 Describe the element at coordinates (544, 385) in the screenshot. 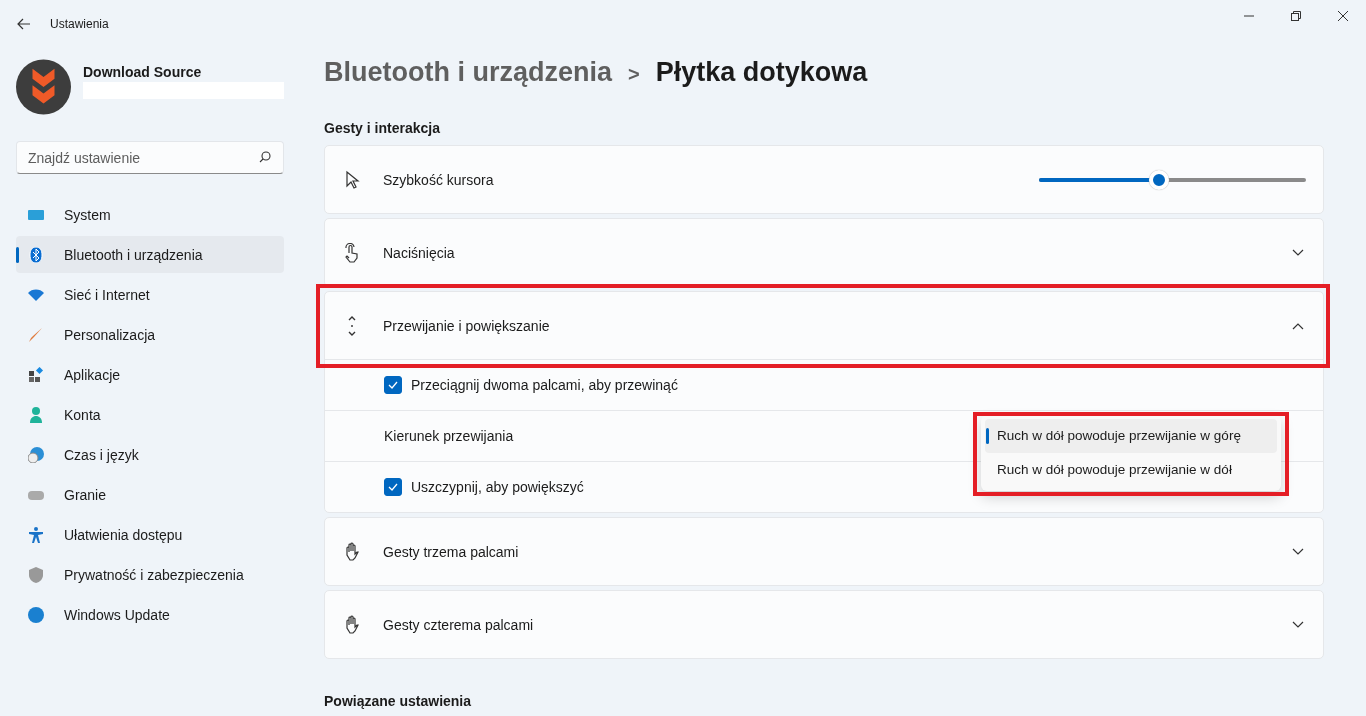

I see `checkbox-label: Przeciągnij dwoma palcami, aby przewinąć` at that location.